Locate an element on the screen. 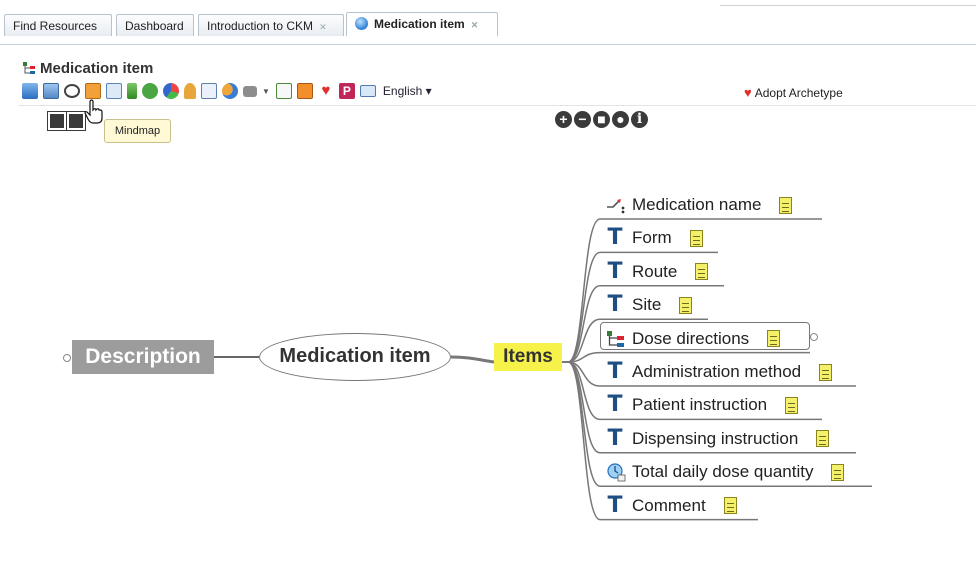 The height and width of the screenshot is (588, 976). leaf-label: Comment is located at coordinates (669, 505).